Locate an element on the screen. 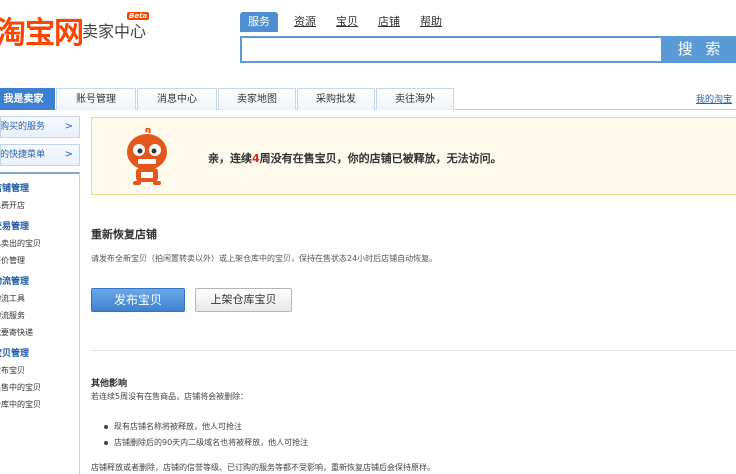 The image size is (736, 474). main-nav: 我是卖家 账号管理 消息中心 卖家地图 采购批发 卖往海外 我的淘宝 is located at coordinates (368, 98).